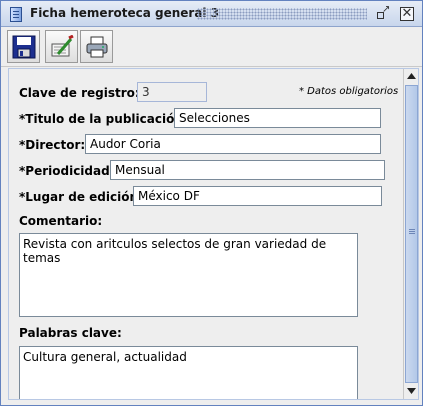 The image size is (423, 406). I want to click on save-button, so click(23, 46).